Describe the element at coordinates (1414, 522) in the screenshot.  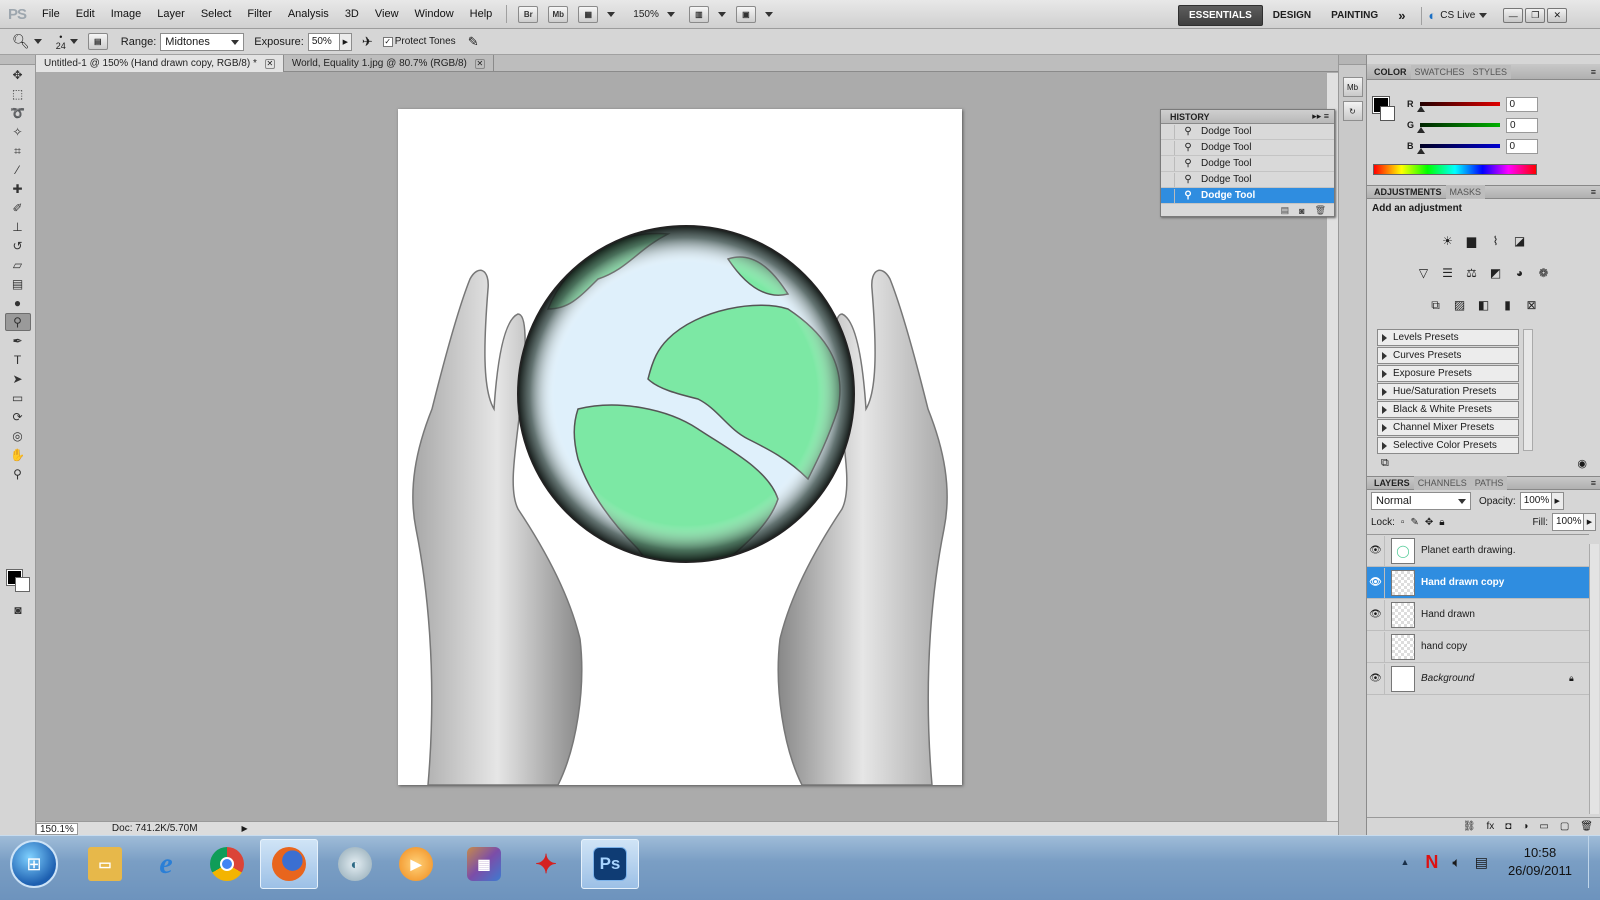
I see `lock-pixels-icon: ✎` at that location.